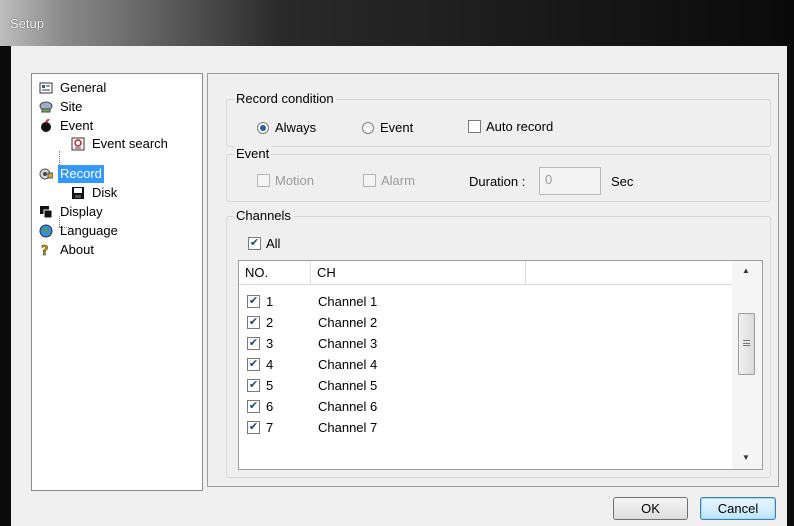  Describe the element at coordinates (485, 364) in the screenshot. I see `channel-row: ✔ 4 Channel 4` at that location.